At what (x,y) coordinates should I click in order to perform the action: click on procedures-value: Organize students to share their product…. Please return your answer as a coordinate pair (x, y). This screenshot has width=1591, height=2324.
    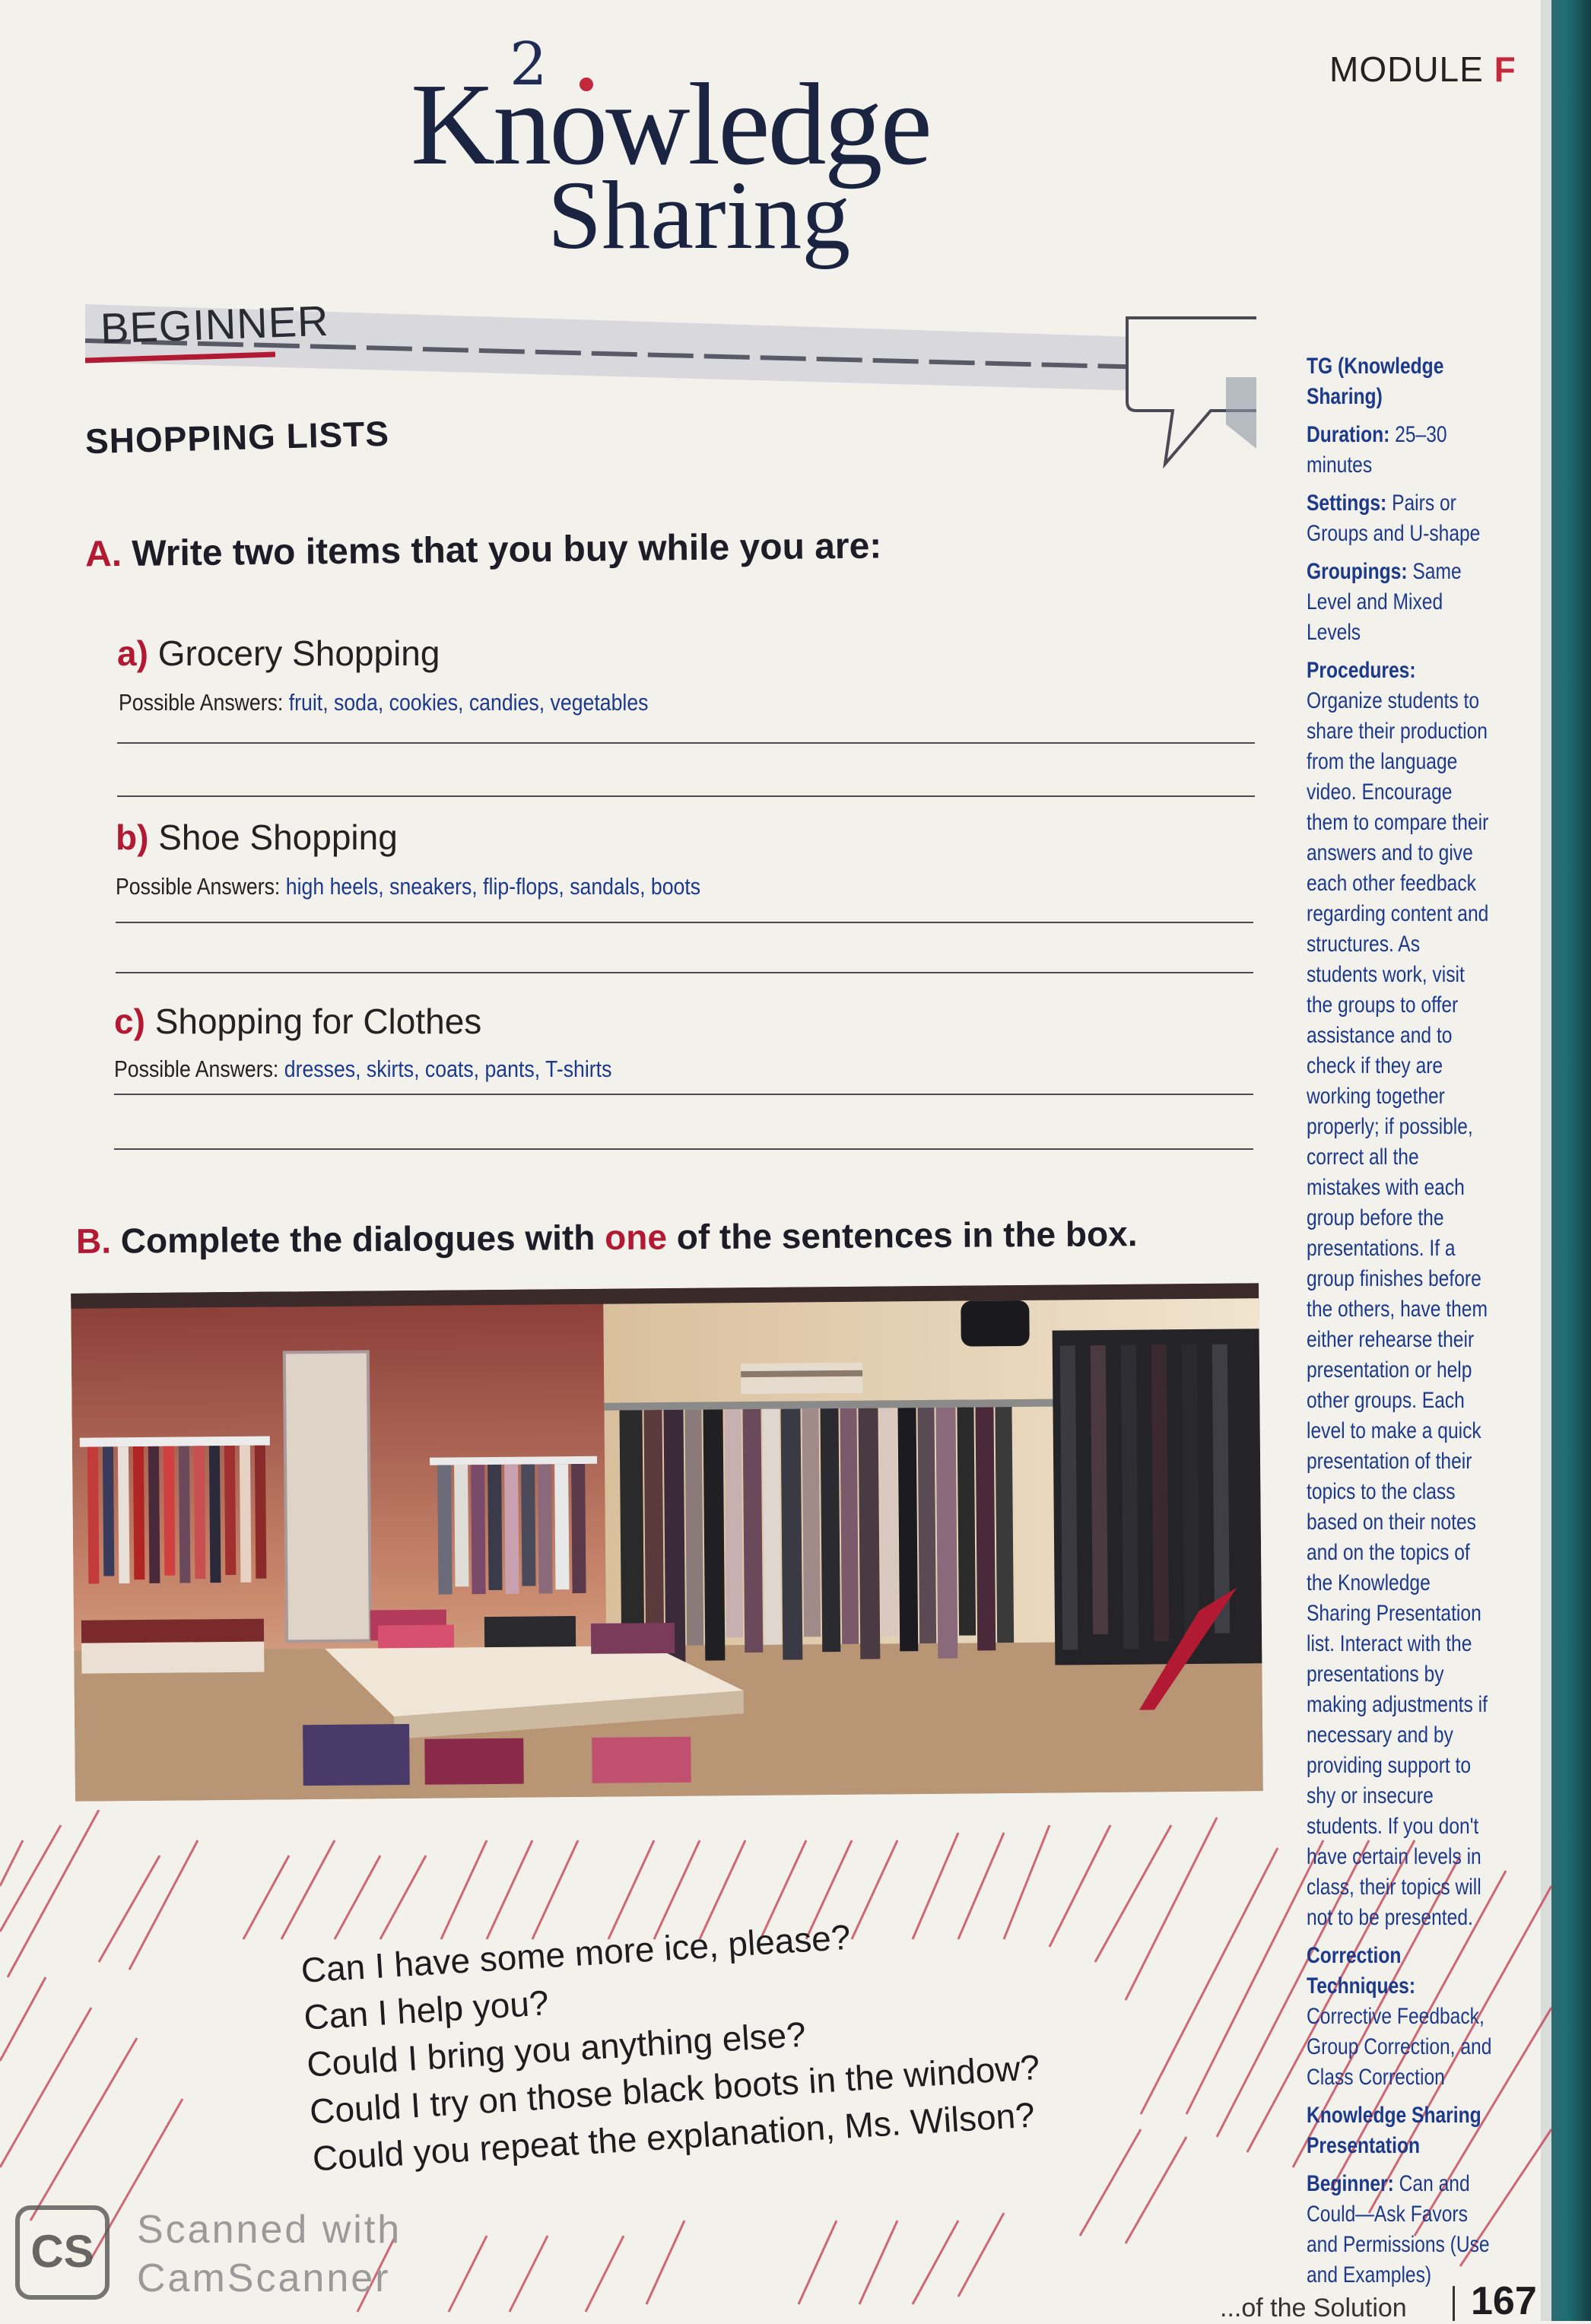
    Looking at the image, I should click on (1398, 1309).